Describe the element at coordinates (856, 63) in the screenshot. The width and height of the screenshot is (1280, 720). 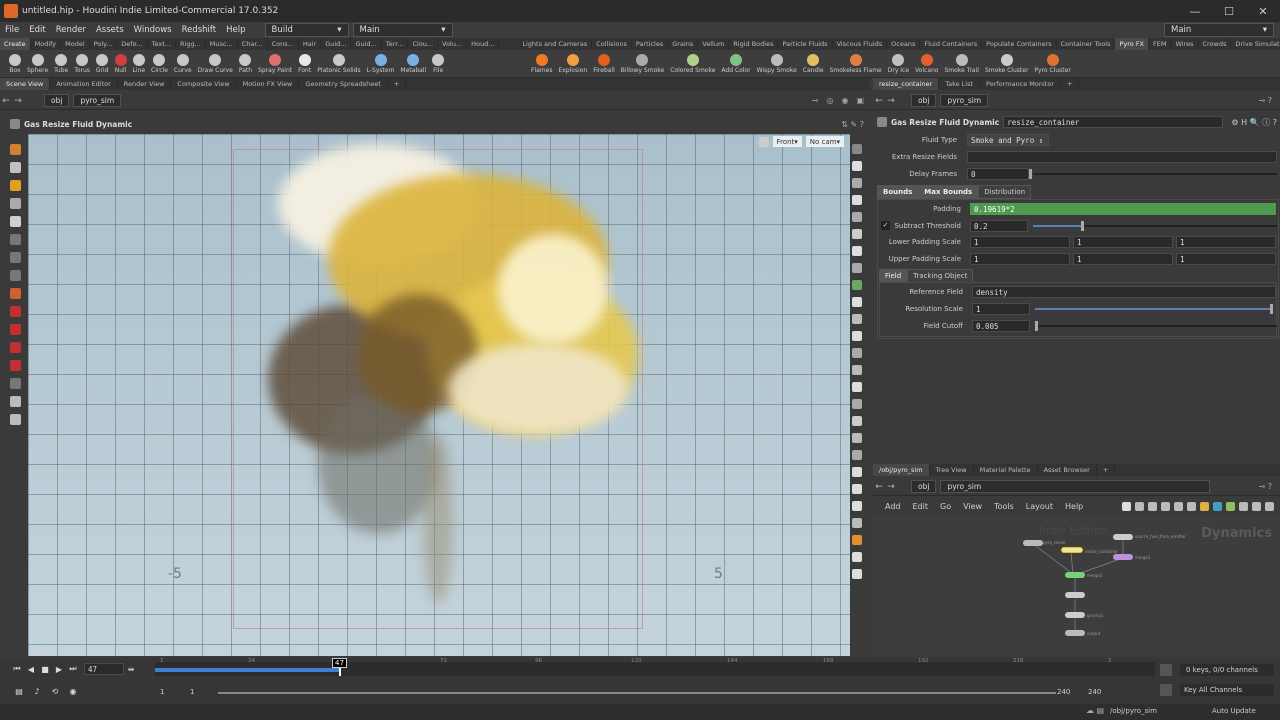
I see `tool-right-8-button: Smokeless Flame` at that location.